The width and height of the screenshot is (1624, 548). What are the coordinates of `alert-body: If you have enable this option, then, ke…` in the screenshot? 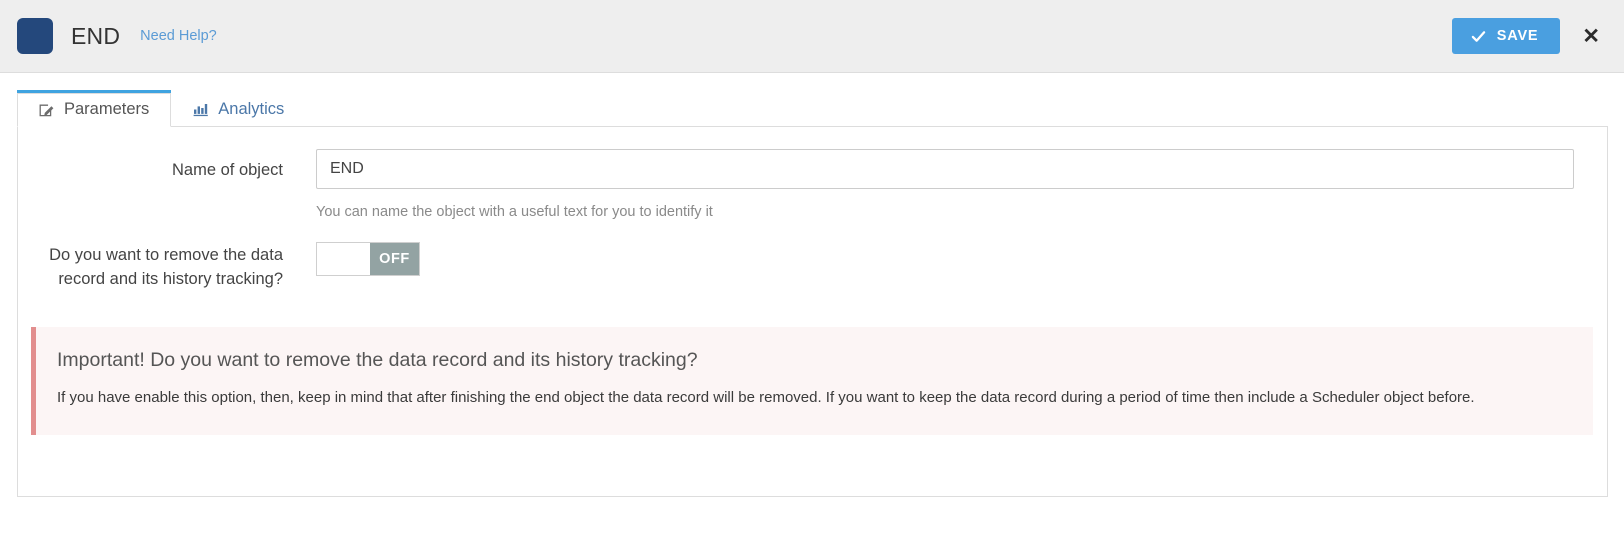 It's located at (766, 398).